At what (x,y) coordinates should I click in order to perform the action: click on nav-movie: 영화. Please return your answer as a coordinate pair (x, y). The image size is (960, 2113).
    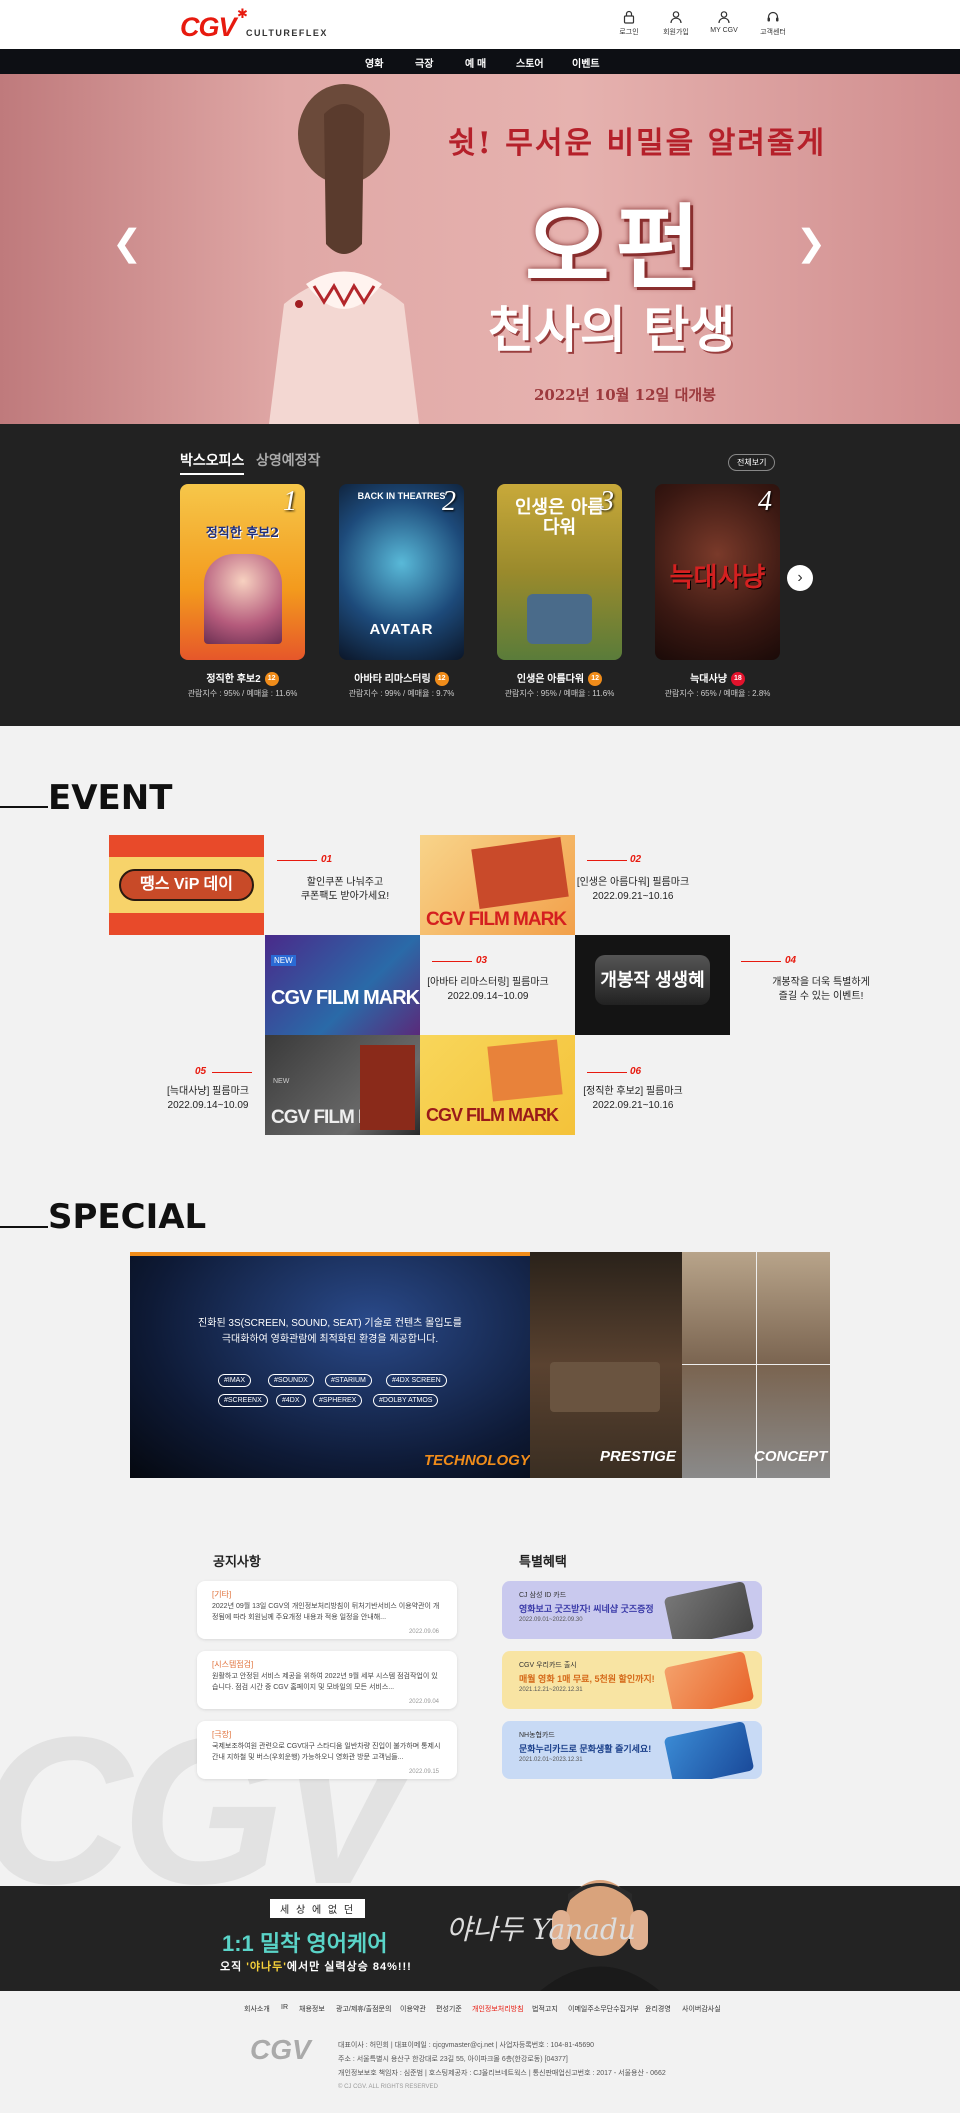
    Looking at the image, I should click on (374, 62).